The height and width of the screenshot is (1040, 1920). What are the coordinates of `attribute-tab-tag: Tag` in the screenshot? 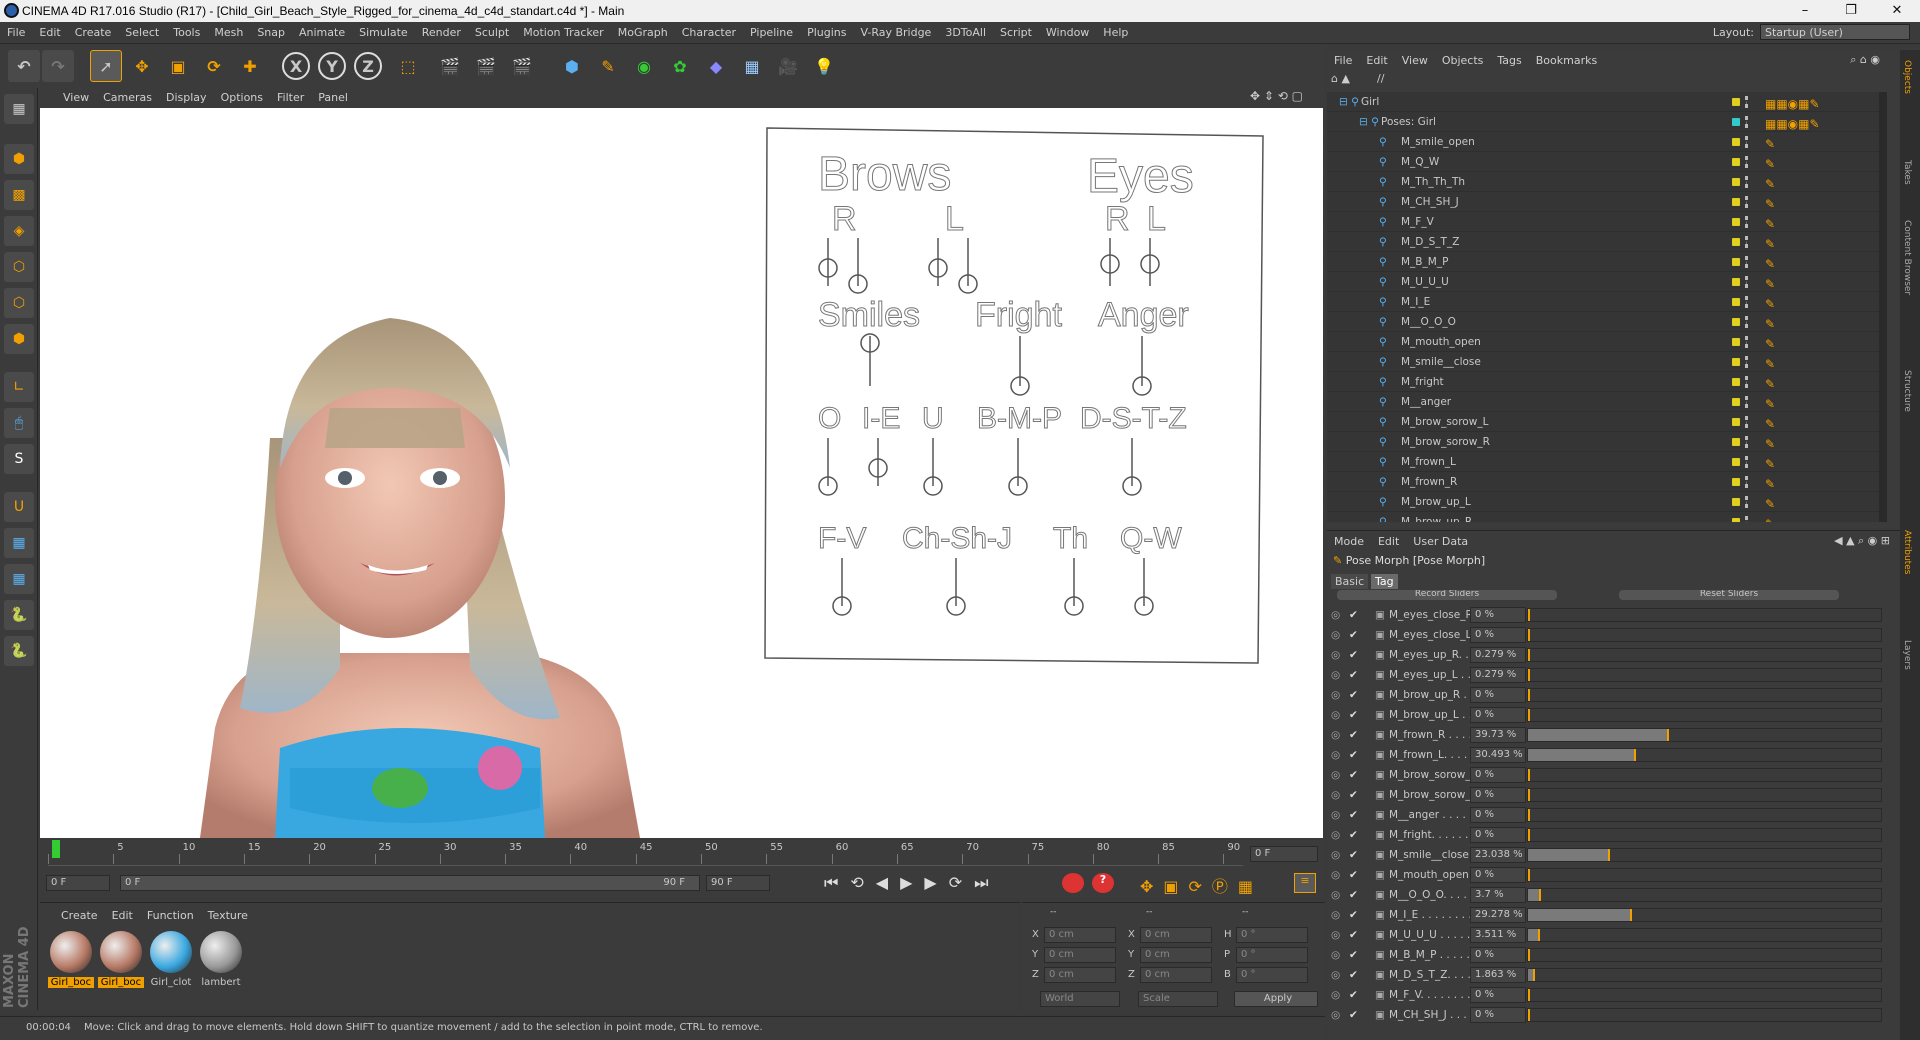 It's located at (1384, 581).